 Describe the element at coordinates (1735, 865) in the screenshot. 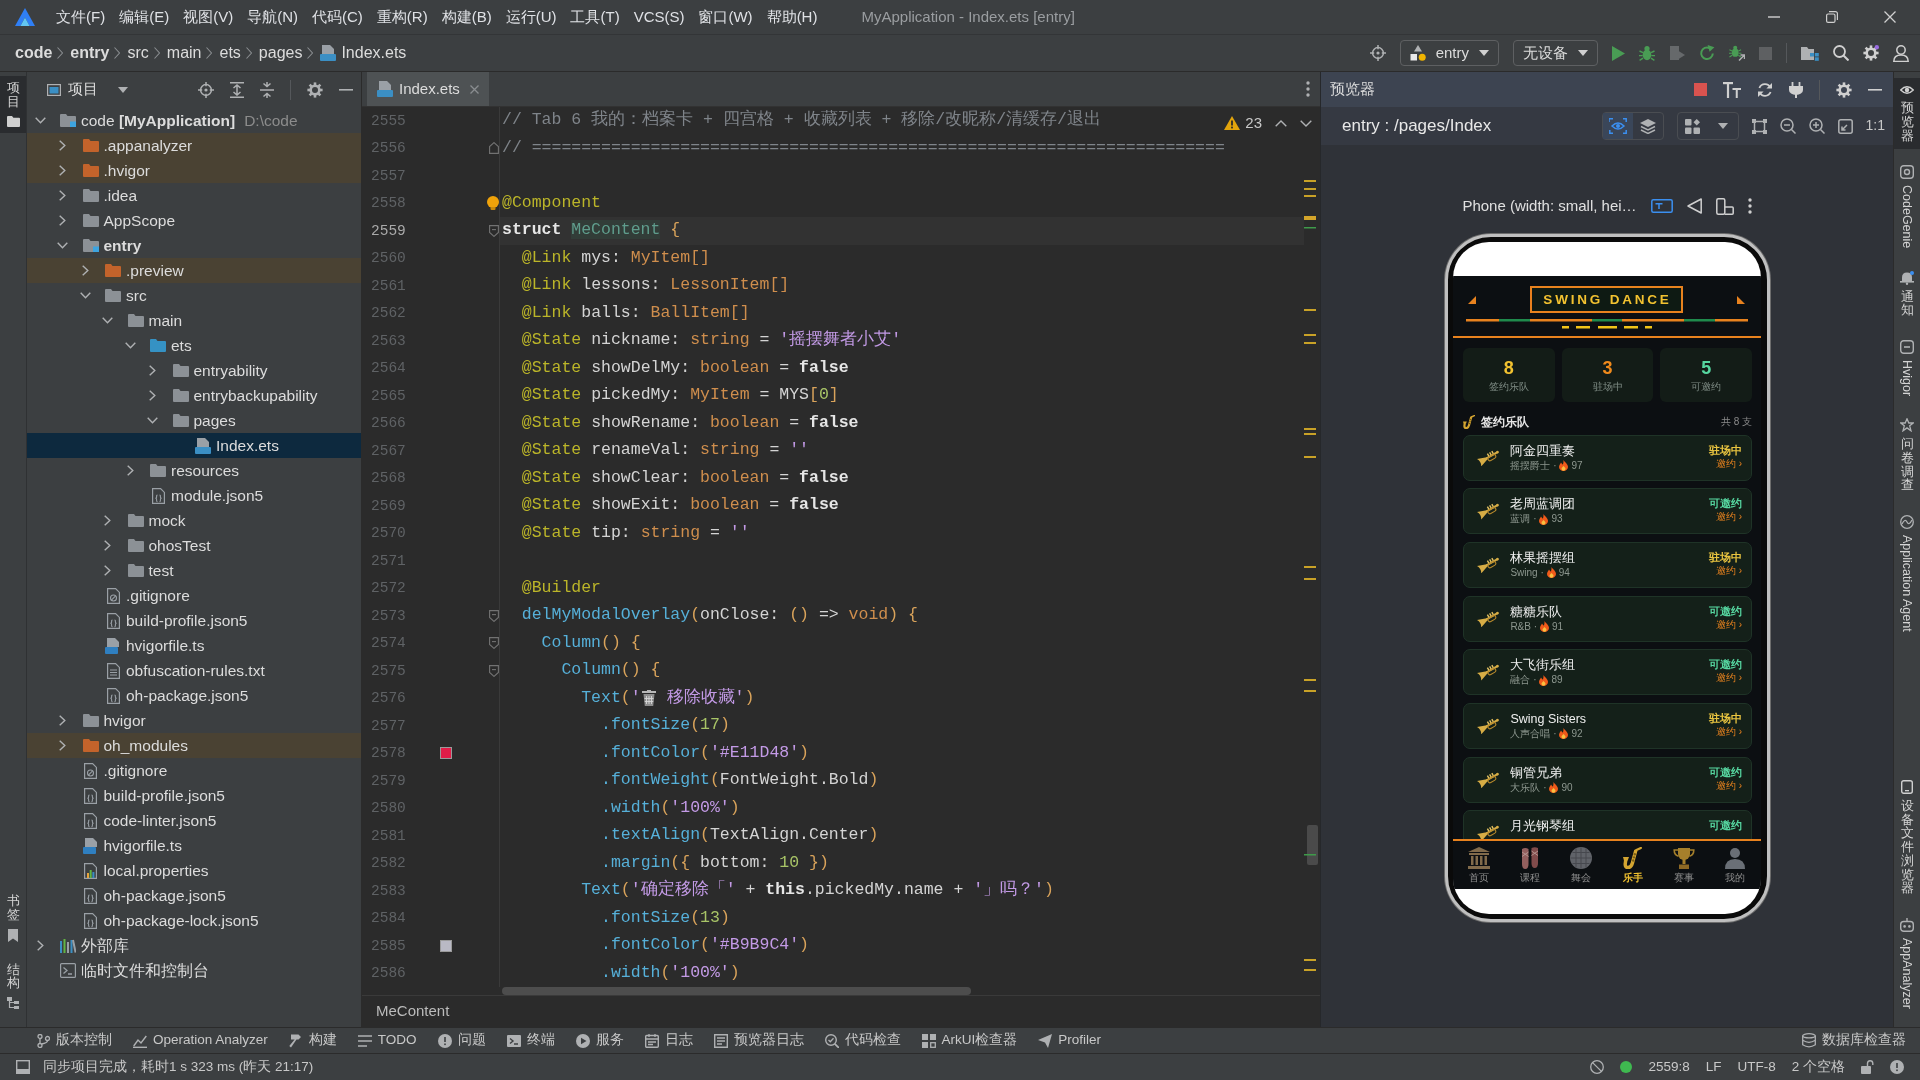

I see `nav-tab: 我的` at that location.